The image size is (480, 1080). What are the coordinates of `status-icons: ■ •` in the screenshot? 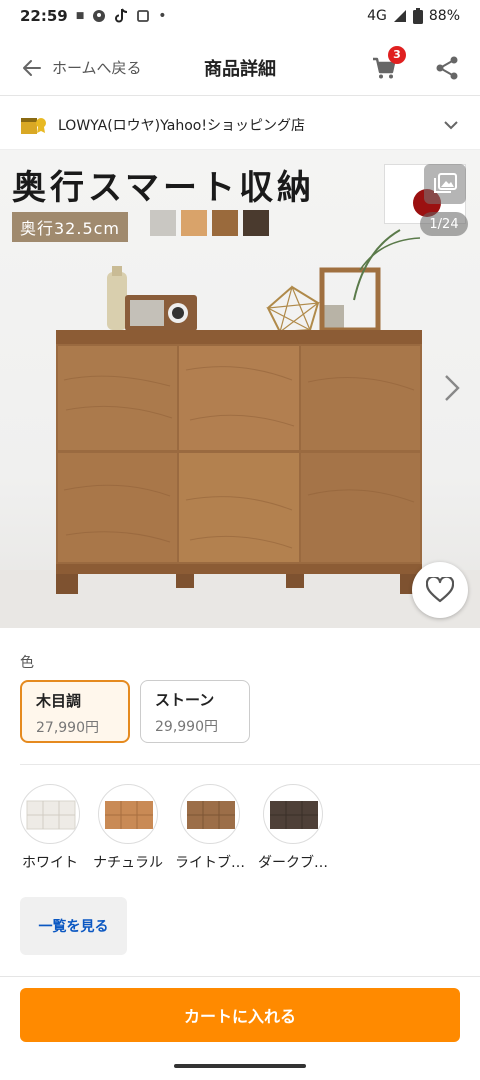 It's located at (121, 16).